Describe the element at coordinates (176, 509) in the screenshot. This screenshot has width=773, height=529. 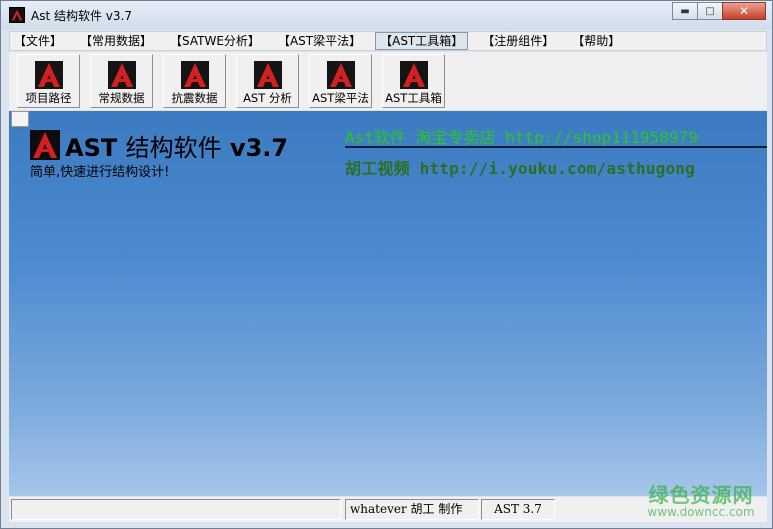
I see `status-cell-main` at that location.